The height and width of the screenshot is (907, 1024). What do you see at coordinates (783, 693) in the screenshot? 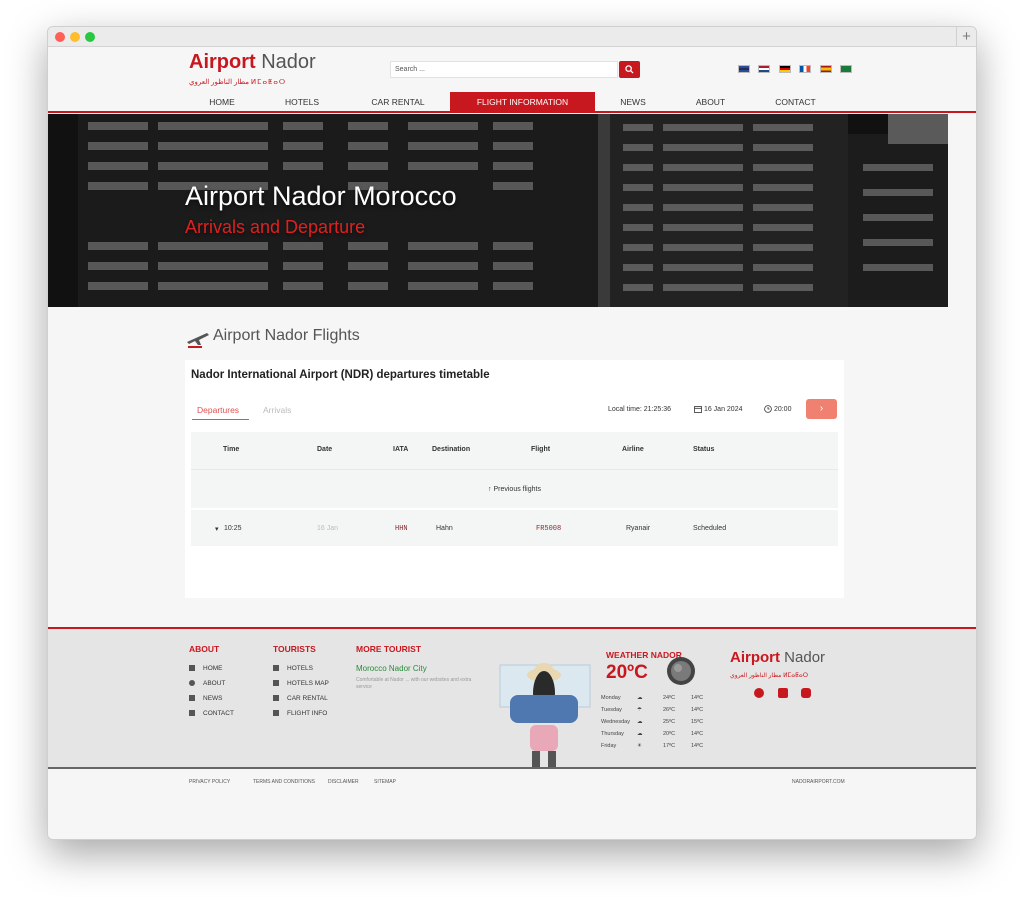
I see `twitter-icon` at bounding box center [783, 693].